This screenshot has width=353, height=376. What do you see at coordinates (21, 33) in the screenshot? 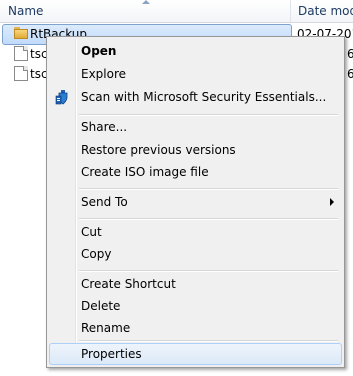
I see `folder-icon` at bounding box center [21, 33].